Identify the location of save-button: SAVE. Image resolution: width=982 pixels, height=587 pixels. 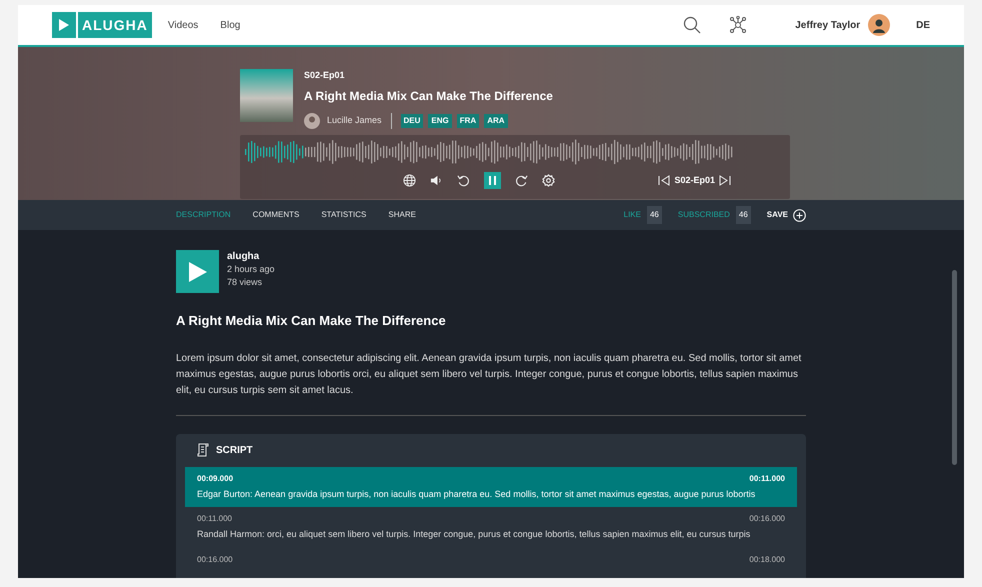
(777, 215).